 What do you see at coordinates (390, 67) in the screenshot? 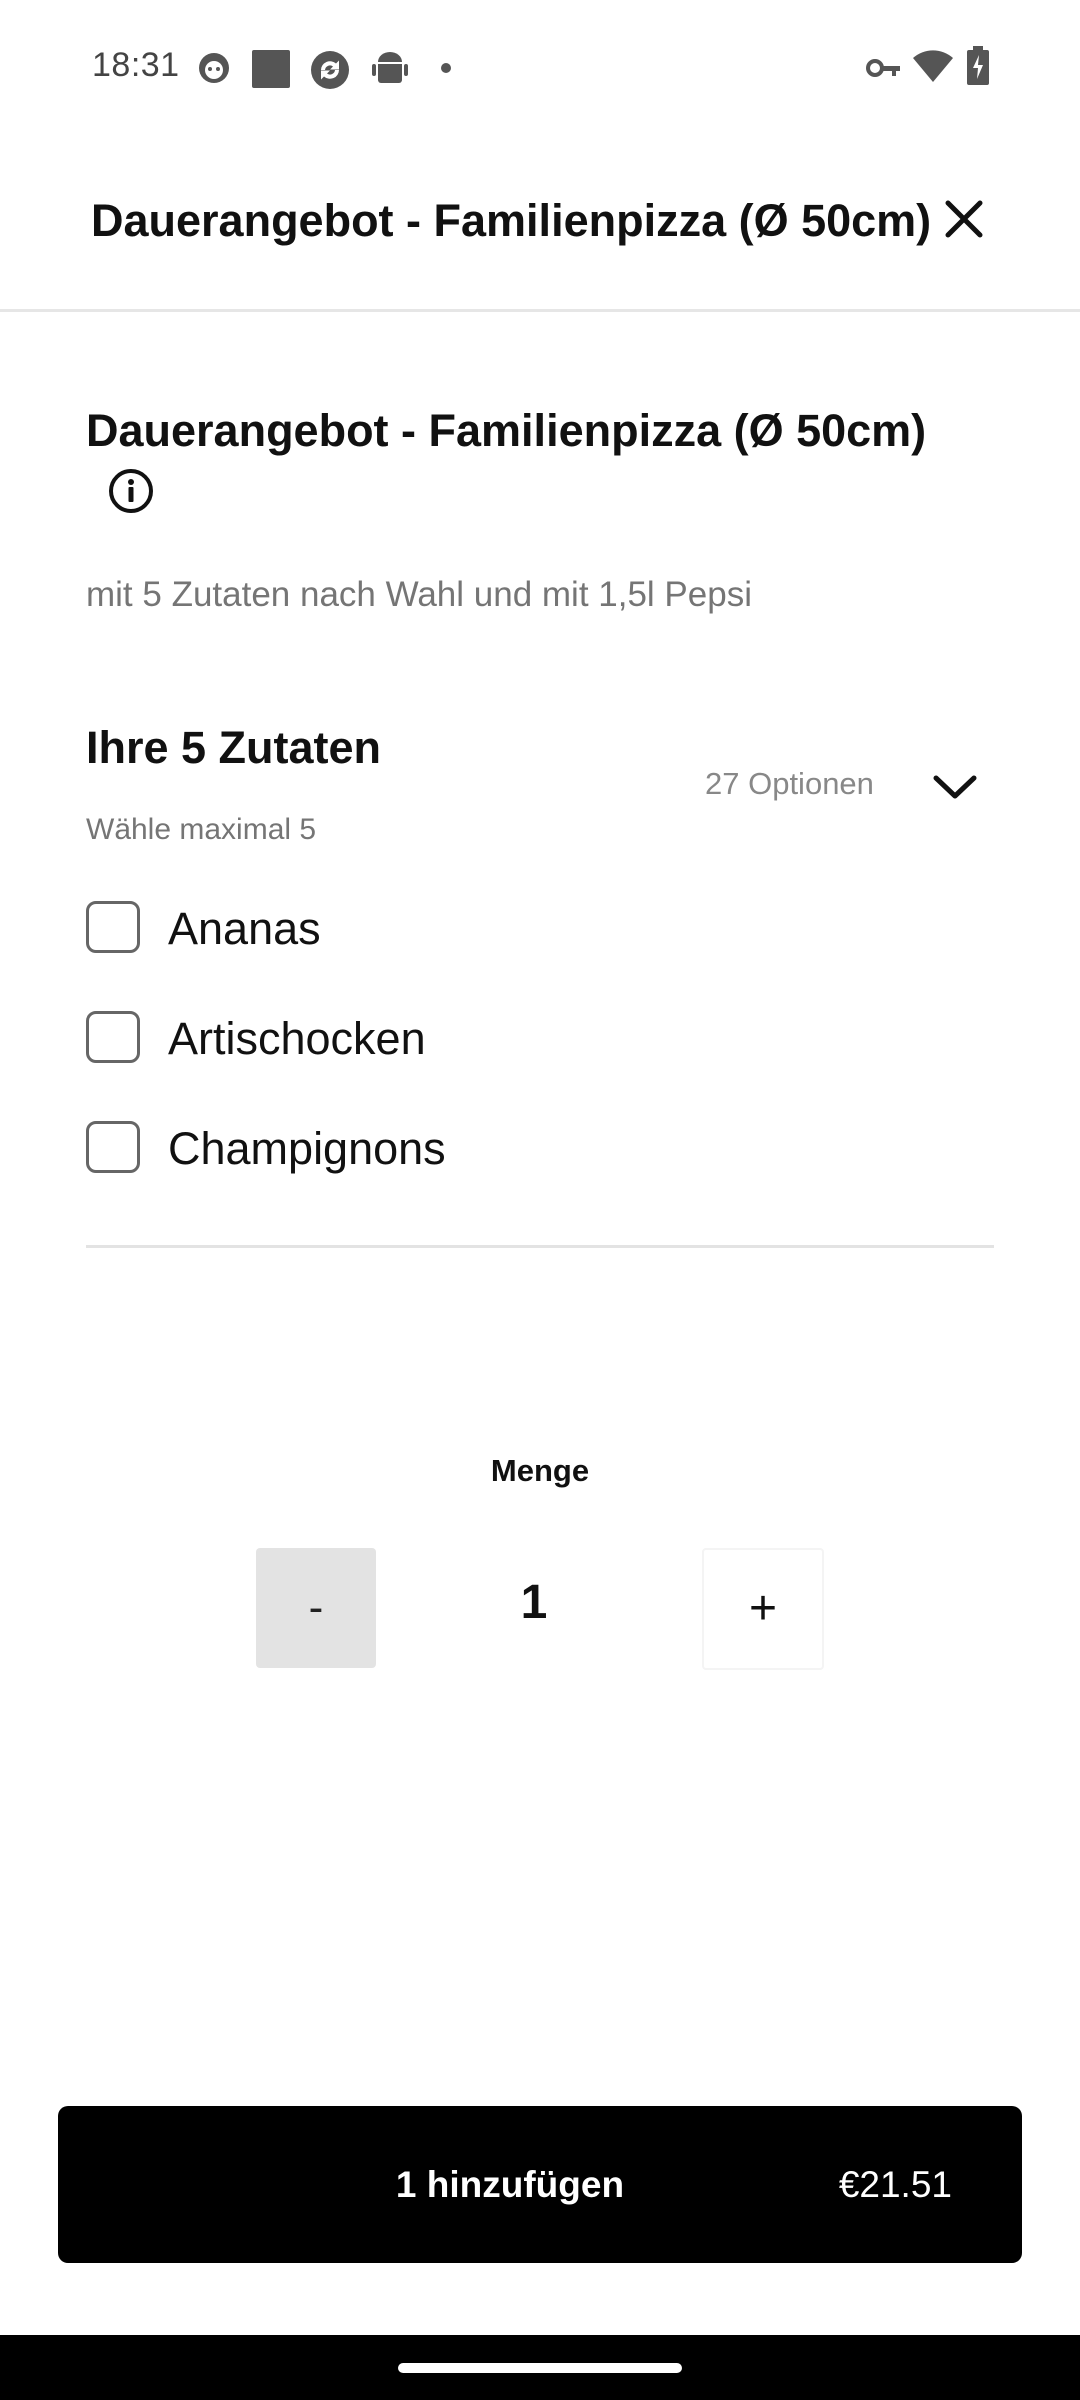
I see `android-icon` at bounding box center [390, 67].